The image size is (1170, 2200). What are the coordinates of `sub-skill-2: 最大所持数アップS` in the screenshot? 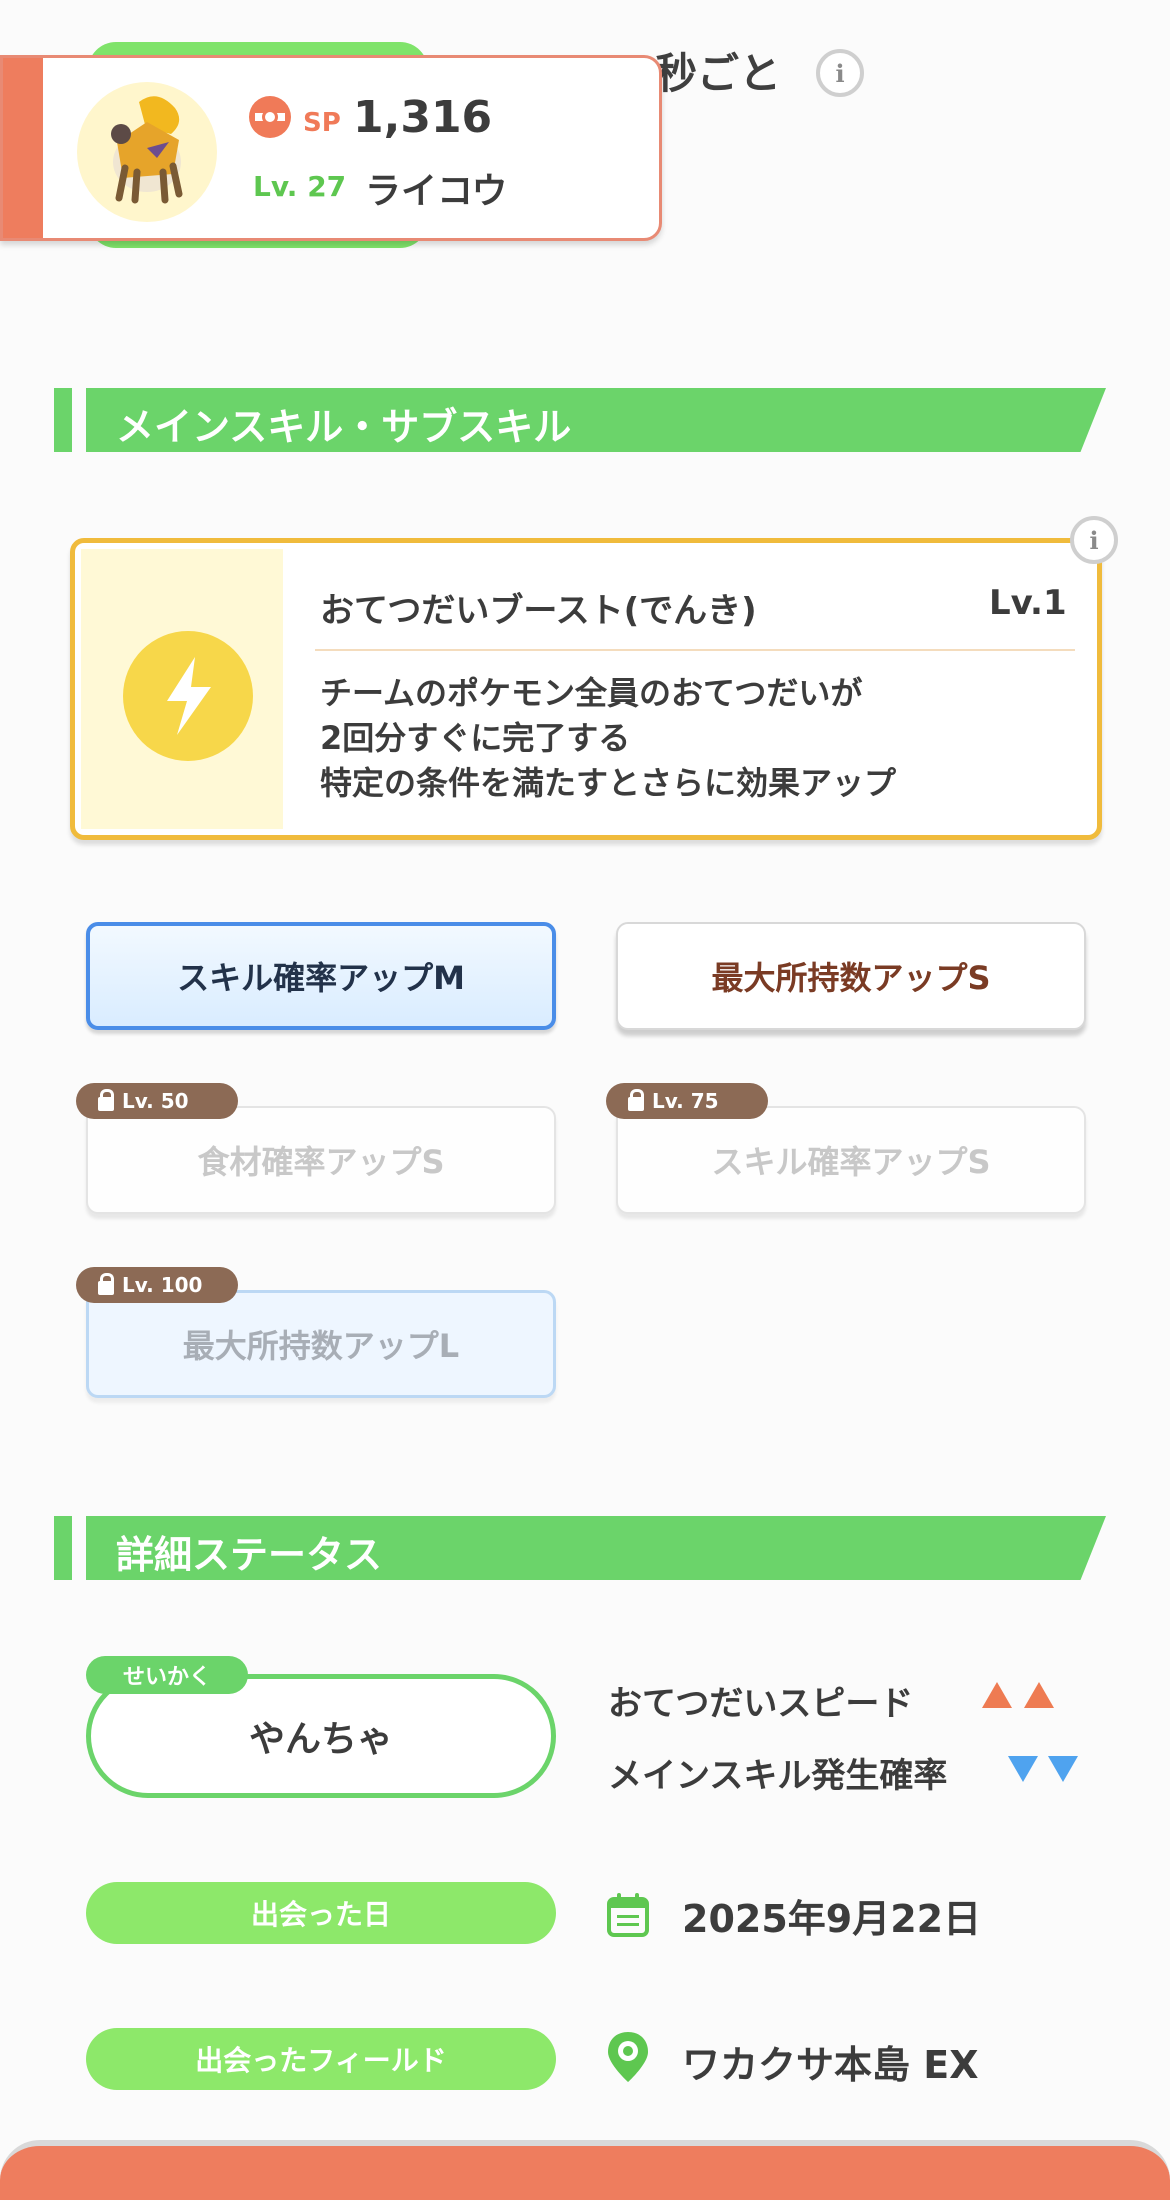 It's located at (851, 976).